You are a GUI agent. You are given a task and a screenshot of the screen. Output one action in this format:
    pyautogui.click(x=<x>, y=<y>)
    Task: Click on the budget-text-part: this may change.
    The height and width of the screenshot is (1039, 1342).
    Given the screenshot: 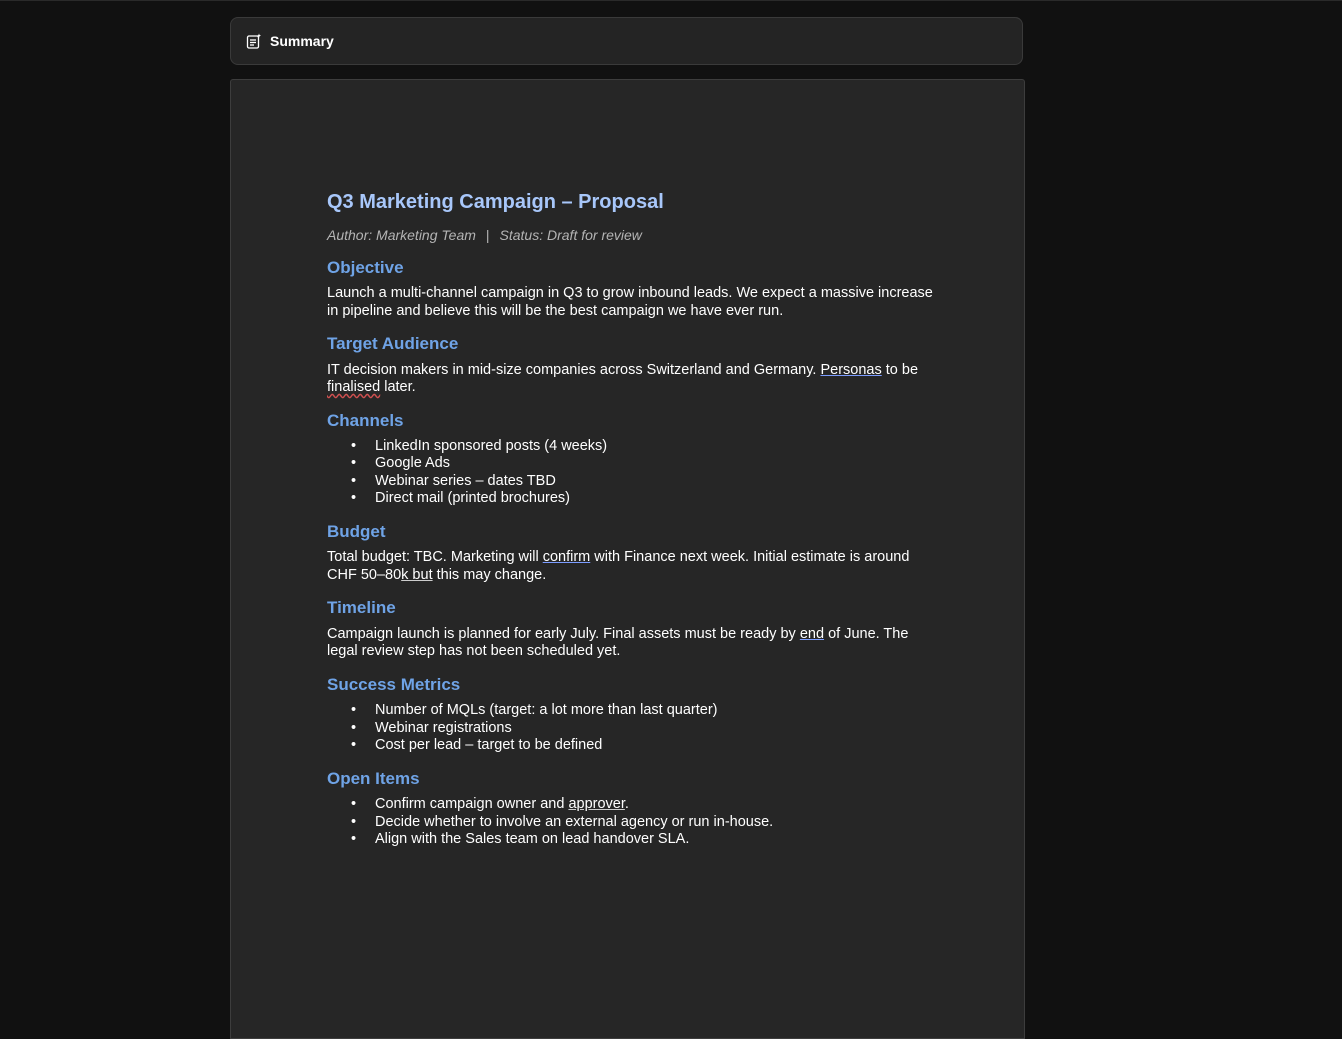 What is the action you would take?
    pyautogui.click(x=489, y=574)
    